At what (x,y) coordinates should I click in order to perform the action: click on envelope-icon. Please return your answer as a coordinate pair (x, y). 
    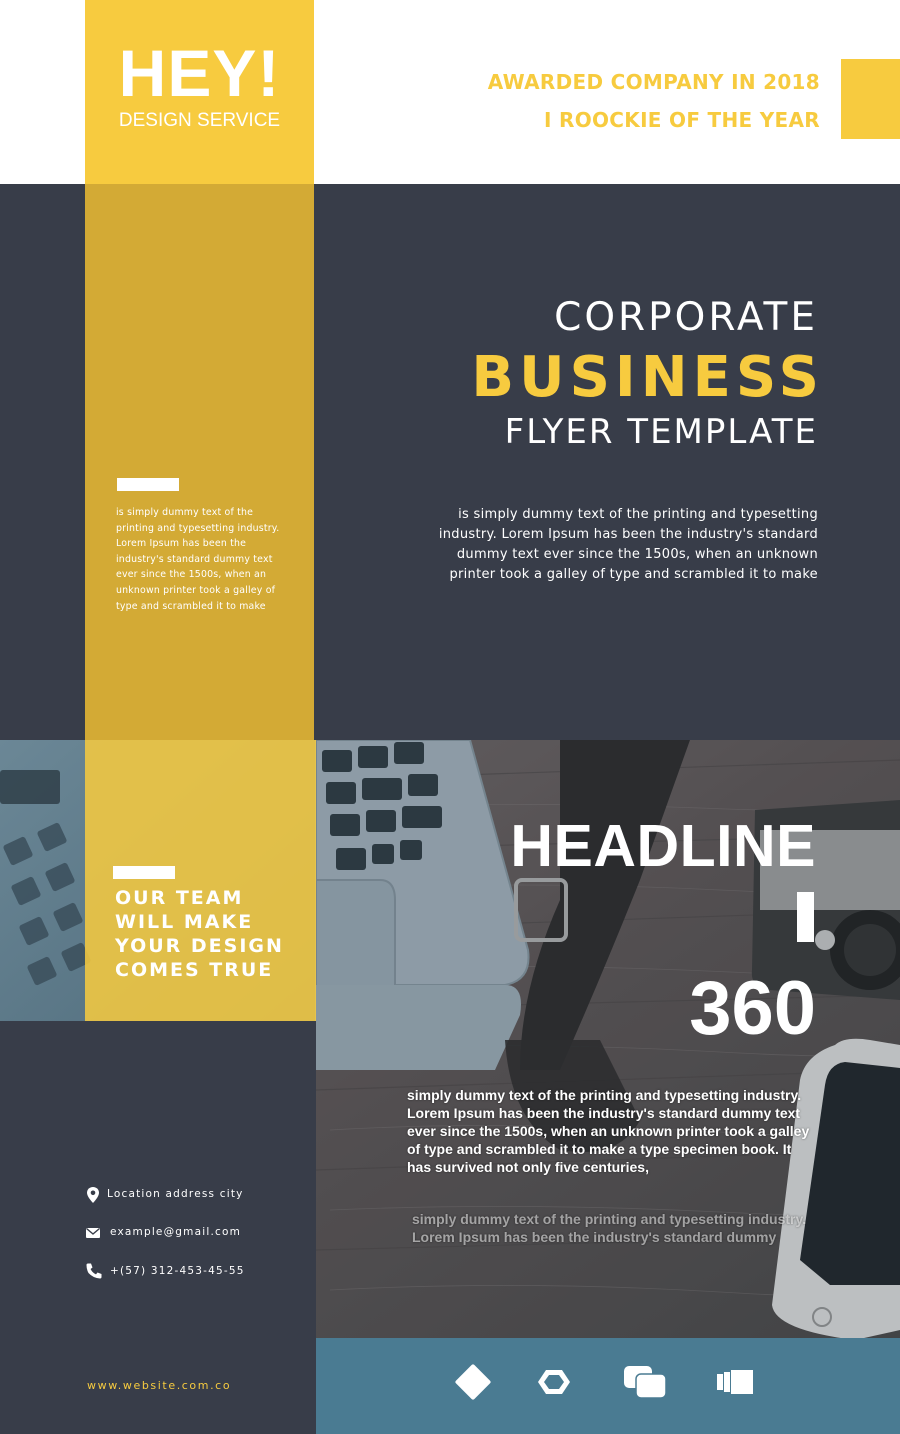
    Looking at the image, I should click on (93, 1233).